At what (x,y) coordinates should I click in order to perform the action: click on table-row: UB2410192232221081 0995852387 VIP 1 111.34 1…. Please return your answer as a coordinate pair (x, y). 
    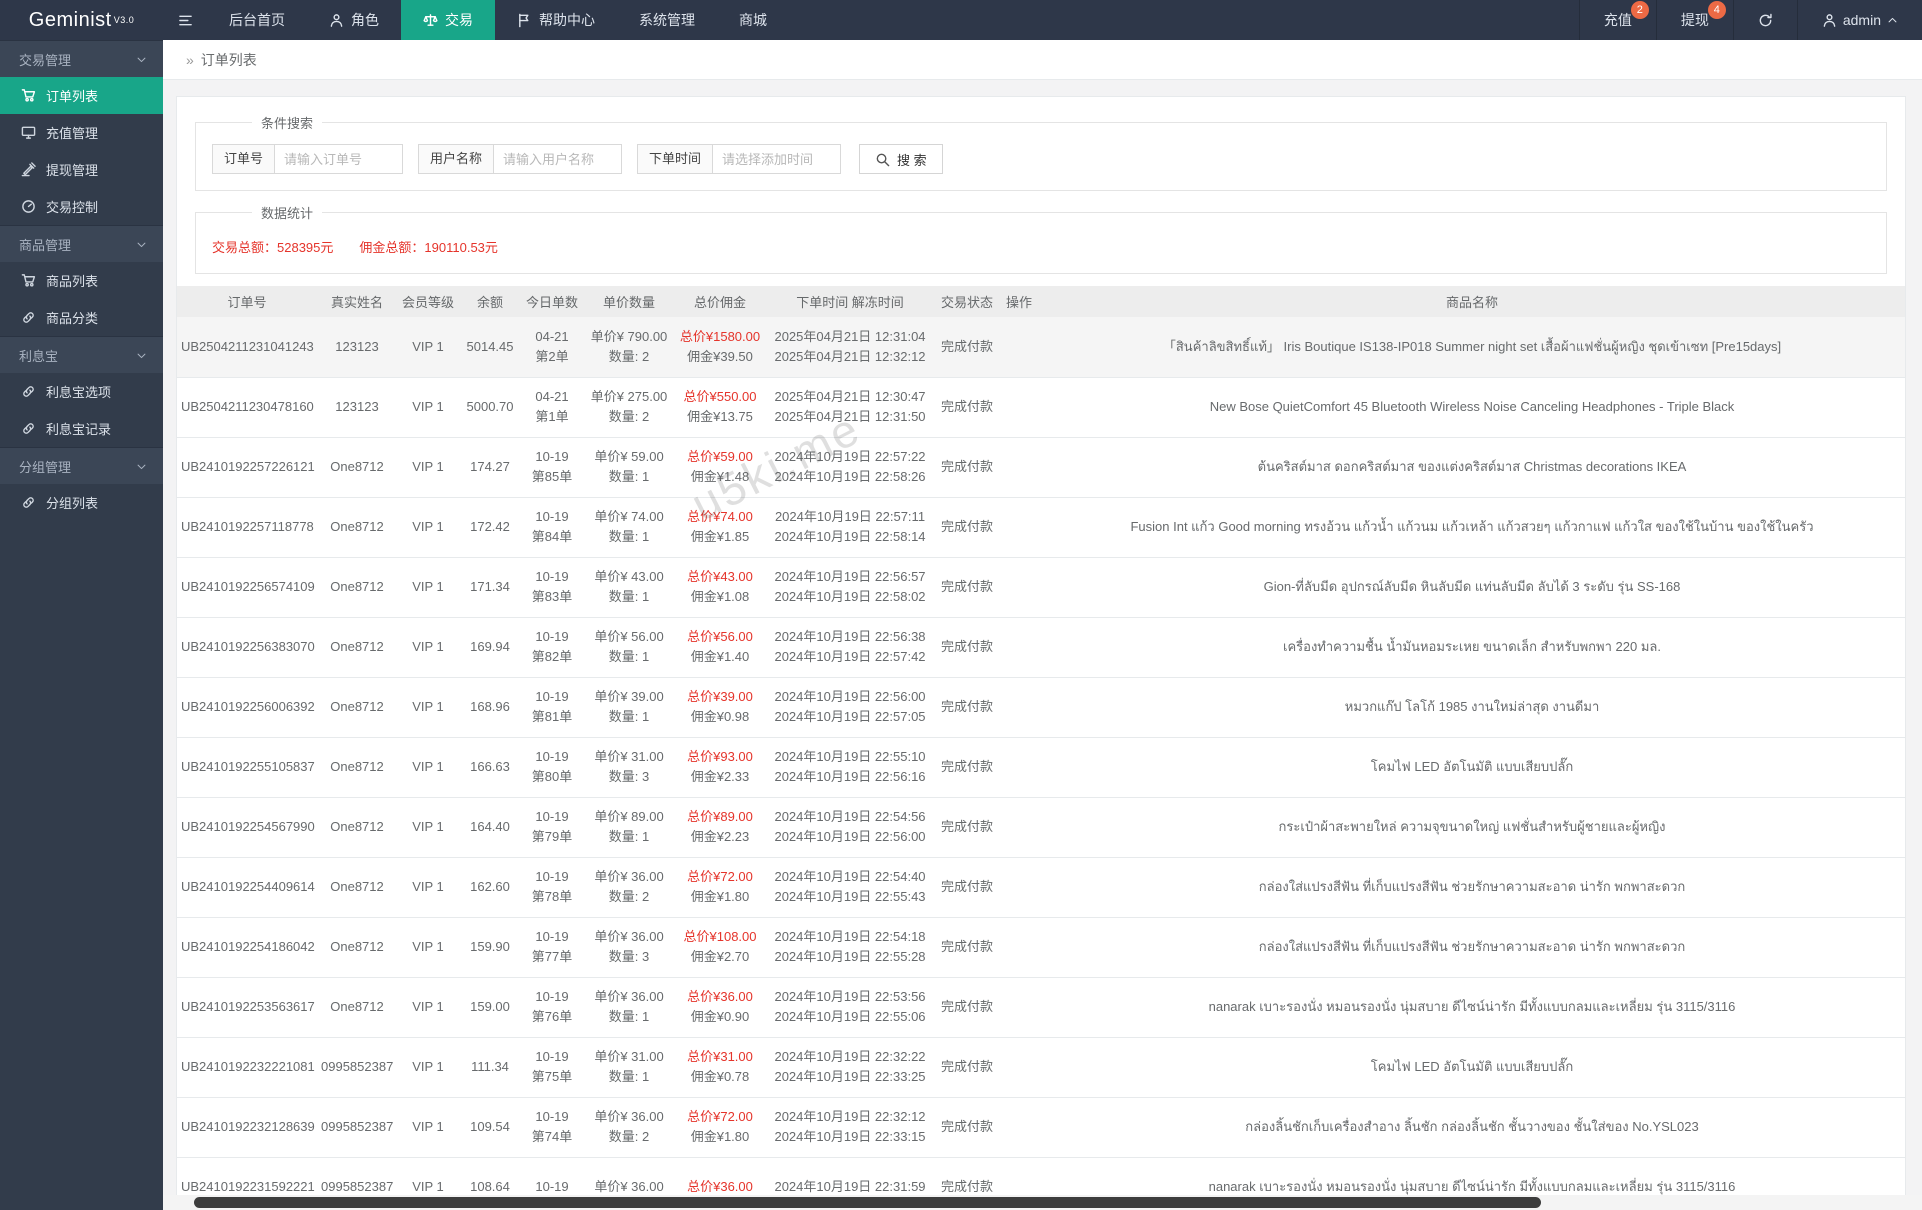
    Looking at the image, I should click on (1041, 1067).